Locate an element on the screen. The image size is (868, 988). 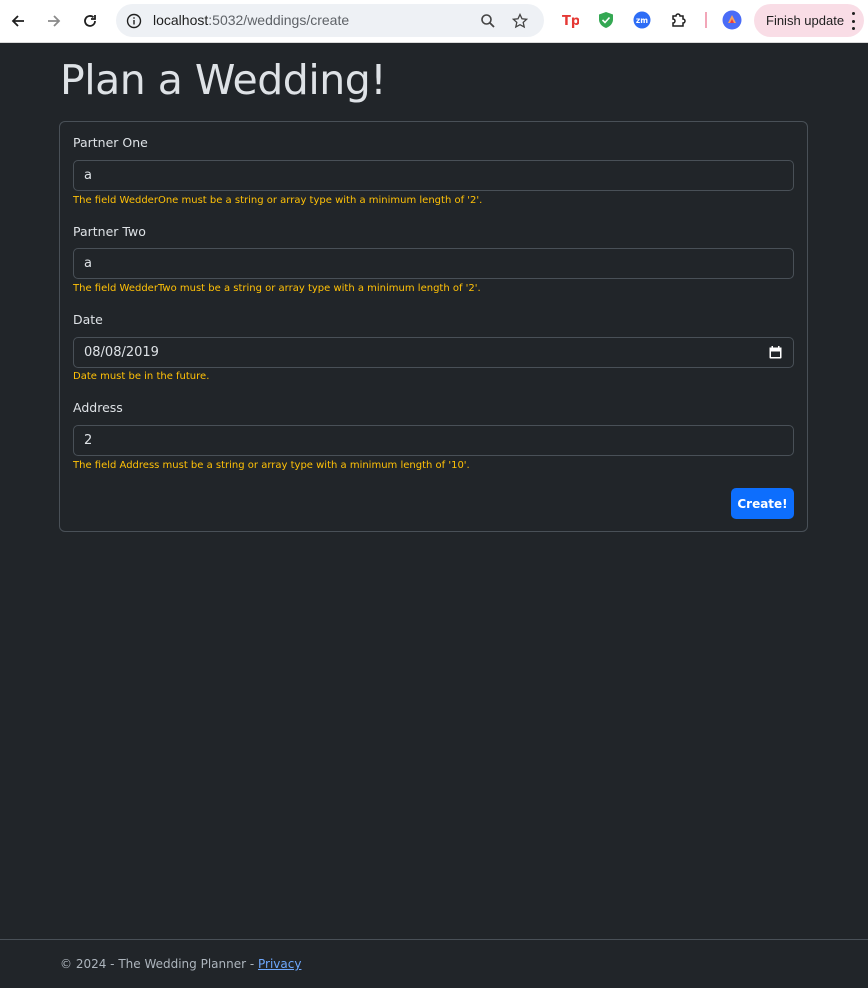
page-title: Plan a Wedding! is located at coordinates (223, 80).